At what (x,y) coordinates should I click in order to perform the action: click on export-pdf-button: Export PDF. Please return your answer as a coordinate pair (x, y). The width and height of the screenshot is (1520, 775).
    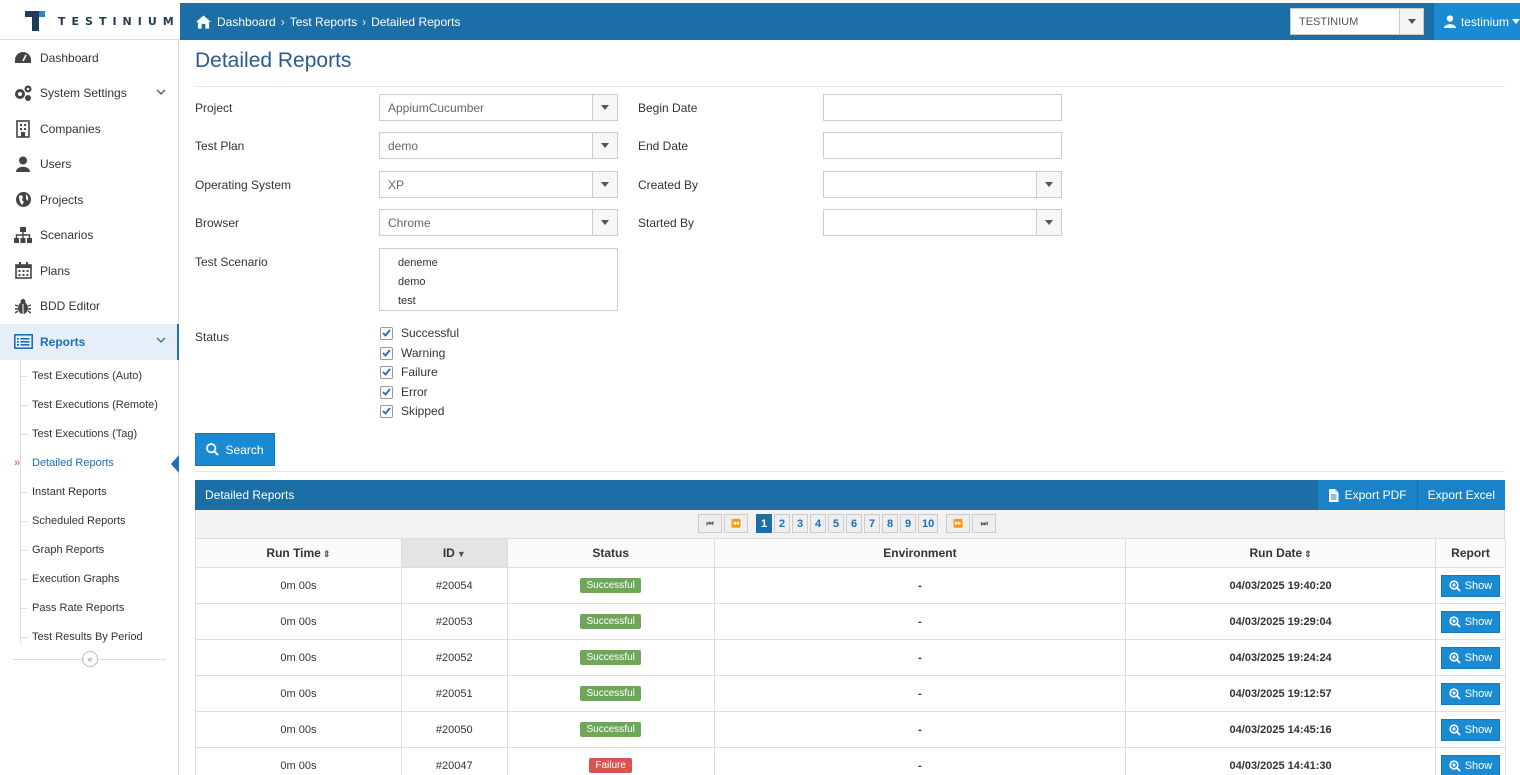
    Looking at the image, I should click on (1367, 495).